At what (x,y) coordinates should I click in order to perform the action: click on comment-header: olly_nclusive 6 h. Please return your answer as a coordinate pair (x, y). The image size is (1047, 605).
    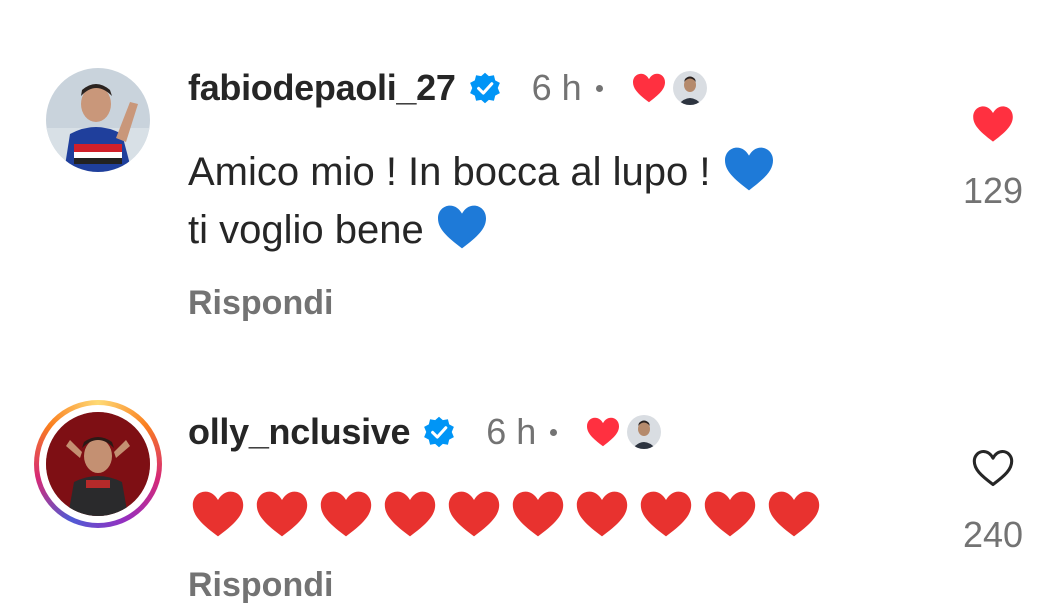
    Looking at the image, I should click on (425, 432).